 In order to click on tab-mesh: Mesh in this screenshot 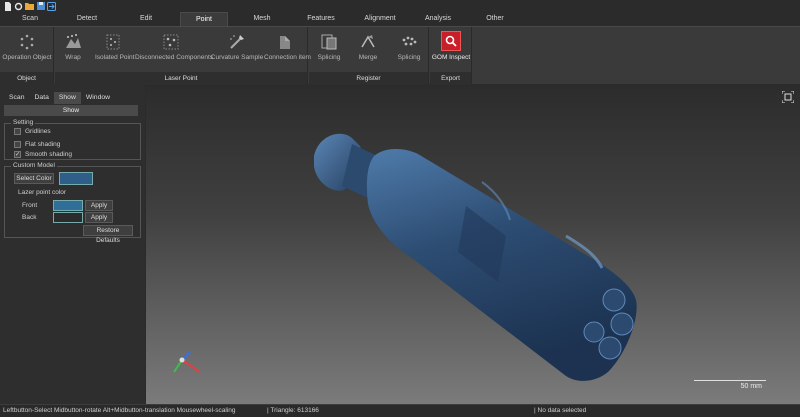, I will do `click(262, 19)`.